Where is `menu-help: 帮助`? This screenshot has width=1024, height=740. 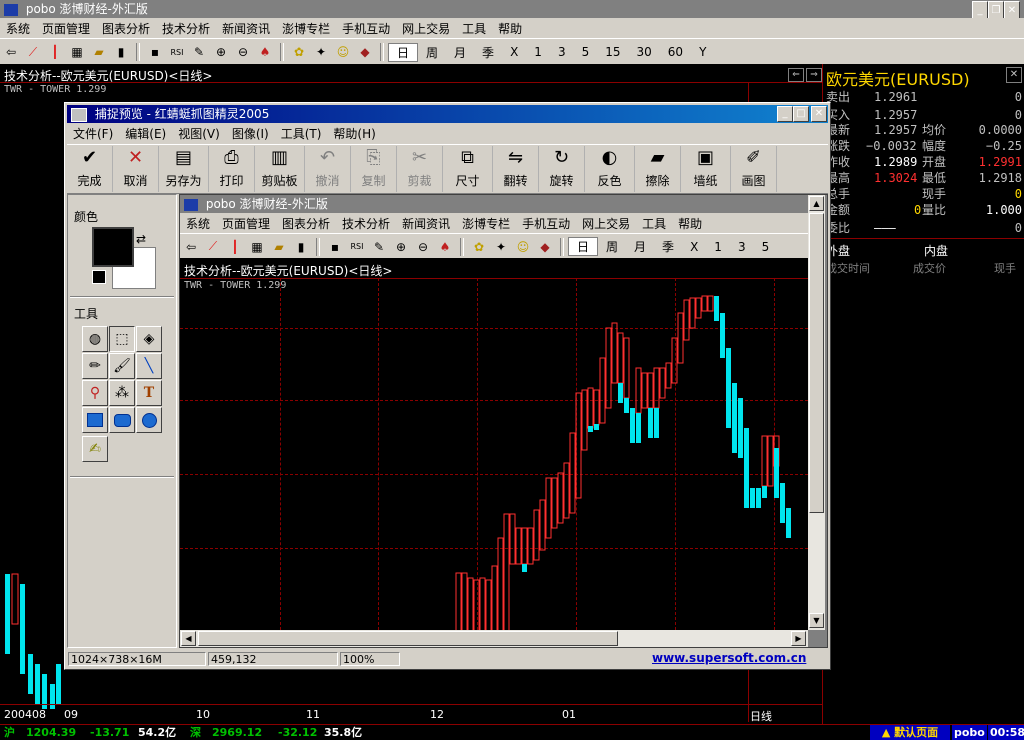 menu-help: 帮助 is located at coordinates (510, 28).